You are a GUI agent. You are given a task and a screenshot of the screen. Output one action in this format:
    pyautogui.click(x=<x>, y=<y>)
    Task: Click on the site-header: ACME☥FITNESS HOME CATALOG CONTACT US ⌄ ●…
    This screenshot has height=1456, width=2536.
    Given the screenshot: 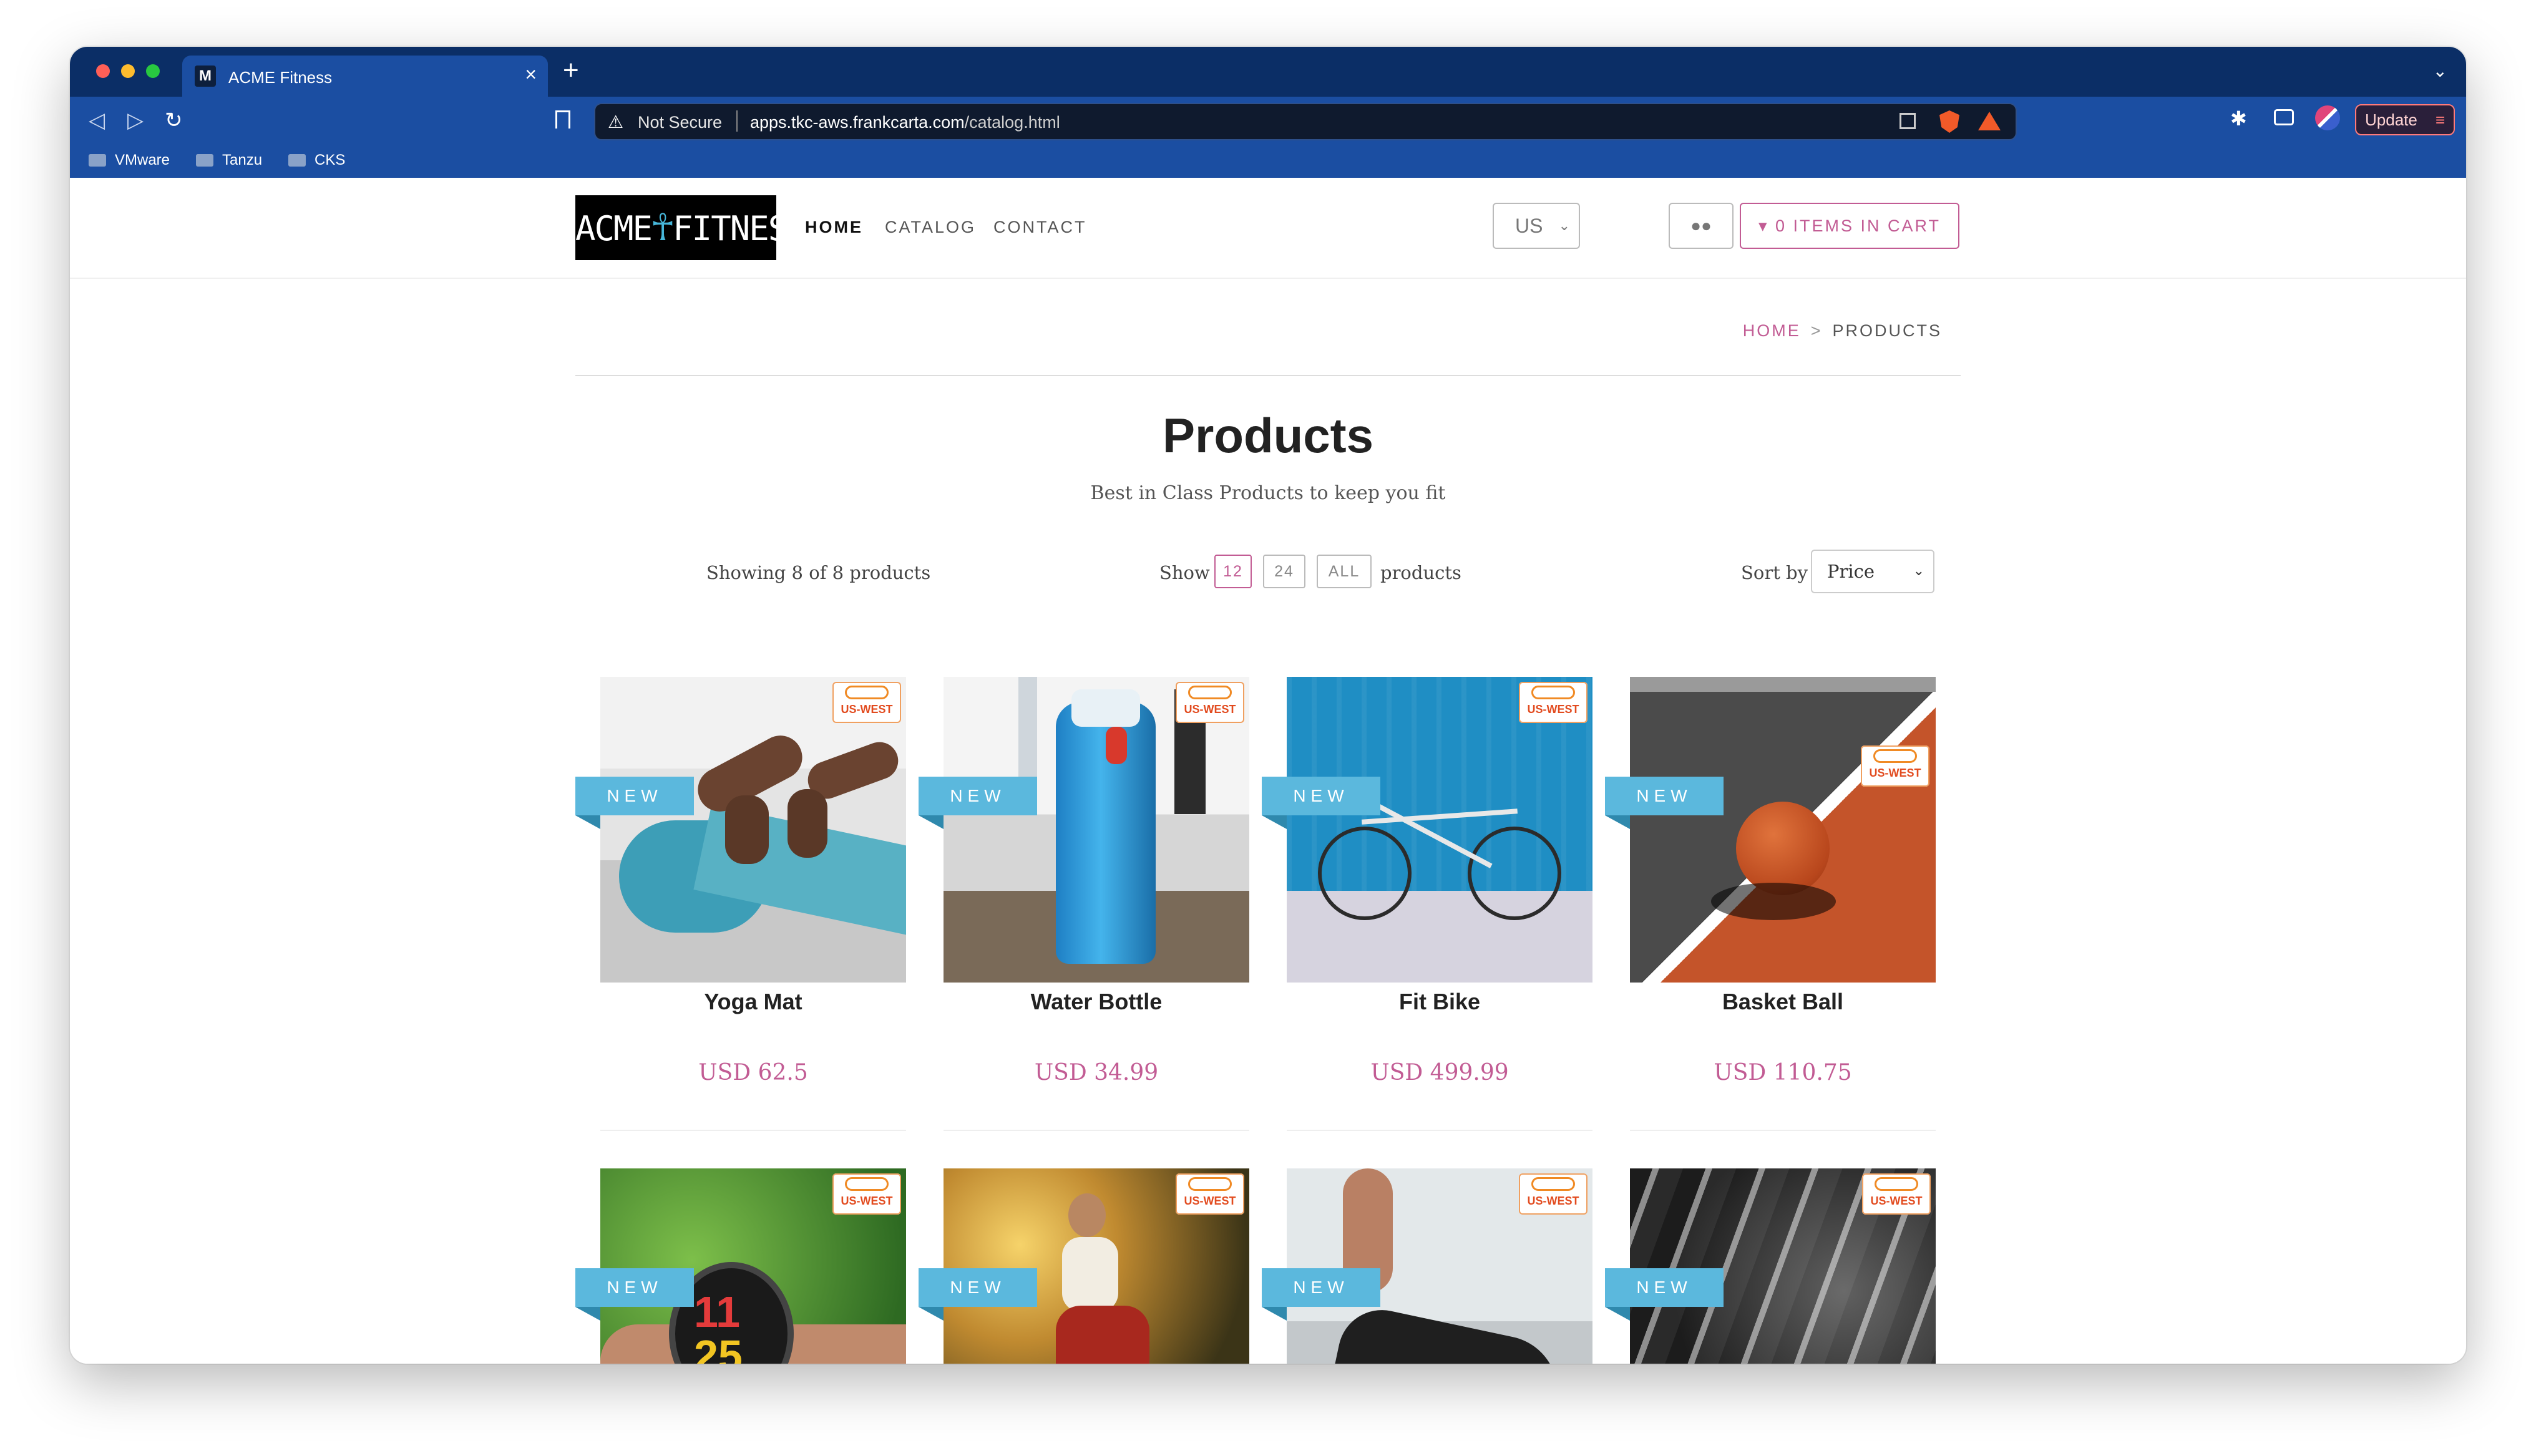 What is the action you would take?
    pyautogui.click(x=1268, y=229)
    